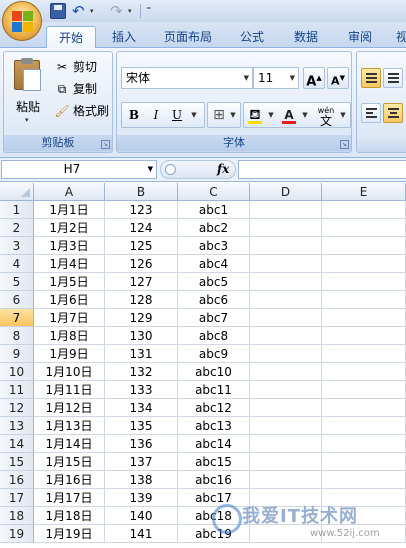  I want to click on cell-b8: 130, so click(141, 336).